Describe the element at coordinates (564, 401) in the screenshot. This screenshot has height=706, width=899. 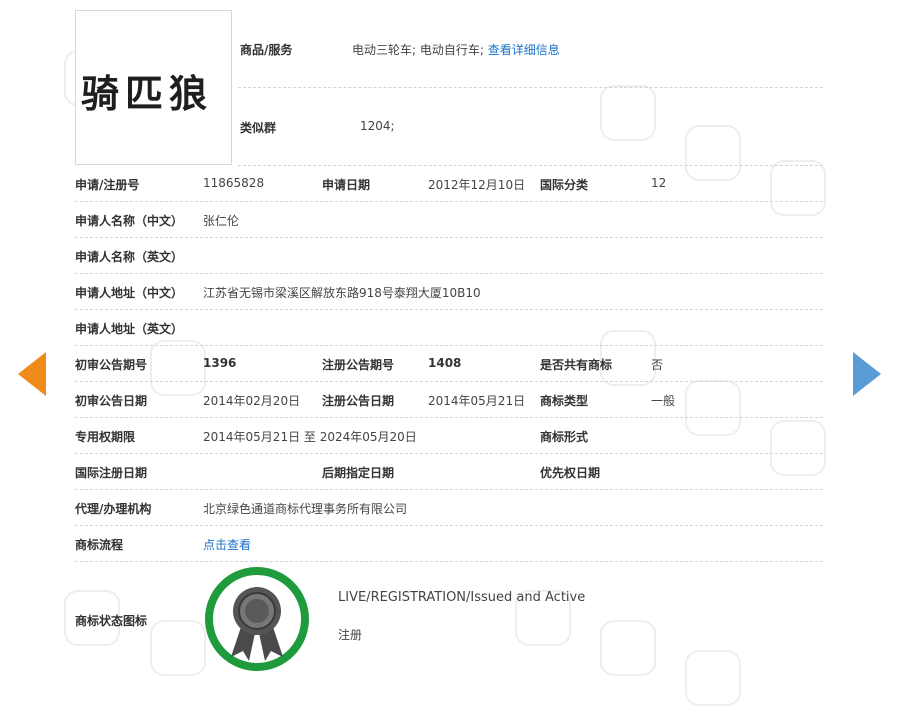
I see `tm-type-label: 商标类型` at that location.